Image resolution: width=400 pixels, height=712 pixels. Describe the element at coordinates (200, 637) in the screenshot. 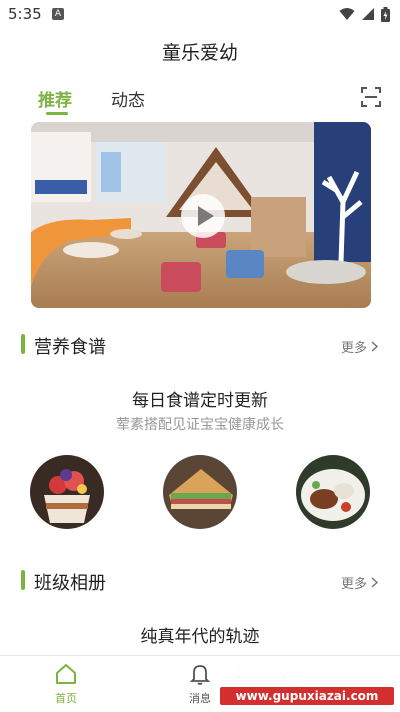

I see `album-headline: 纯真年代的轨迹` at that location.